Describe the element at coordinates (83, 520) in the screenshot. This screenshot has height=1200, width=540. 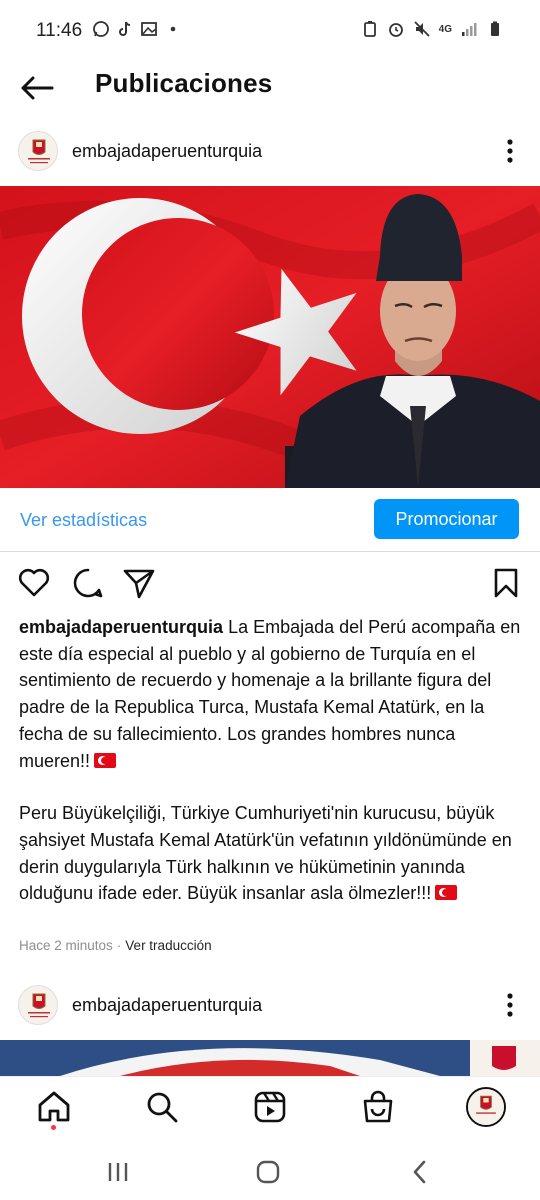
I see `view-insights-link: Ver estadísticas` at that location.